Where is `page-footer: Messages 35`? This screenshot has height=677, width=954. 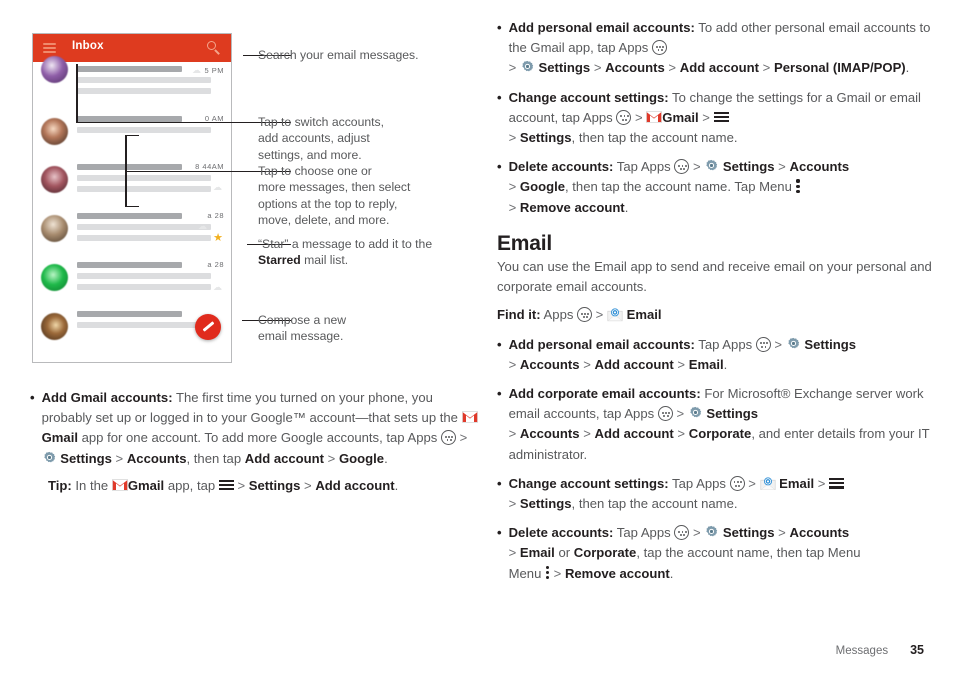
page-footer: Messages 35 is located at coordinates (880, 650).